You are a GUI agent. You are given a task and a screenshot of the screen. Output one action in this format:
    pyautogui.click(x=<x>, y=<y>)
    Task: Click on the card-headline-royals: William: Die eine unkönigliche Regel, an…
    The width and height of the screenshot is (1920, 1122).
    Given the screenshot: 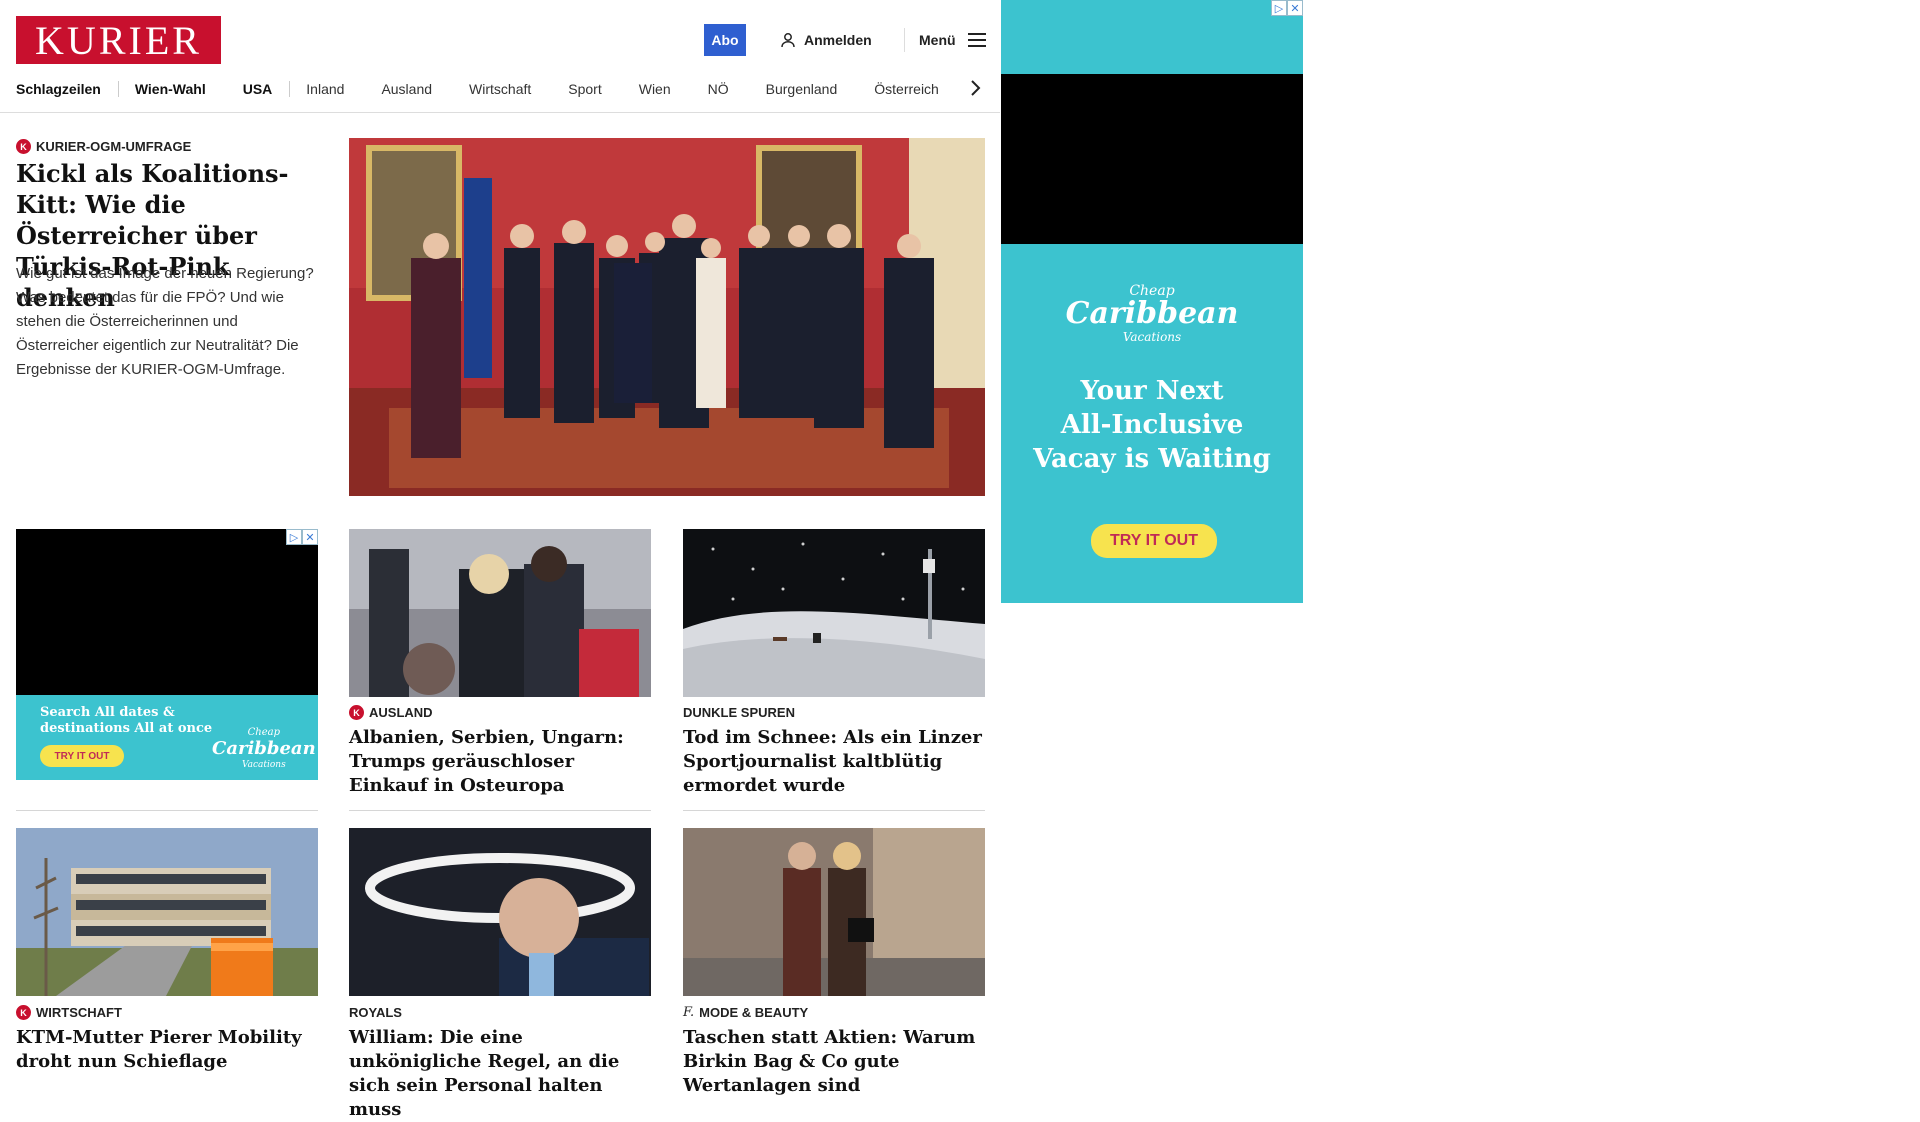 What is the action you would take?
    pyautogui.click(x=500, y=1074)
    